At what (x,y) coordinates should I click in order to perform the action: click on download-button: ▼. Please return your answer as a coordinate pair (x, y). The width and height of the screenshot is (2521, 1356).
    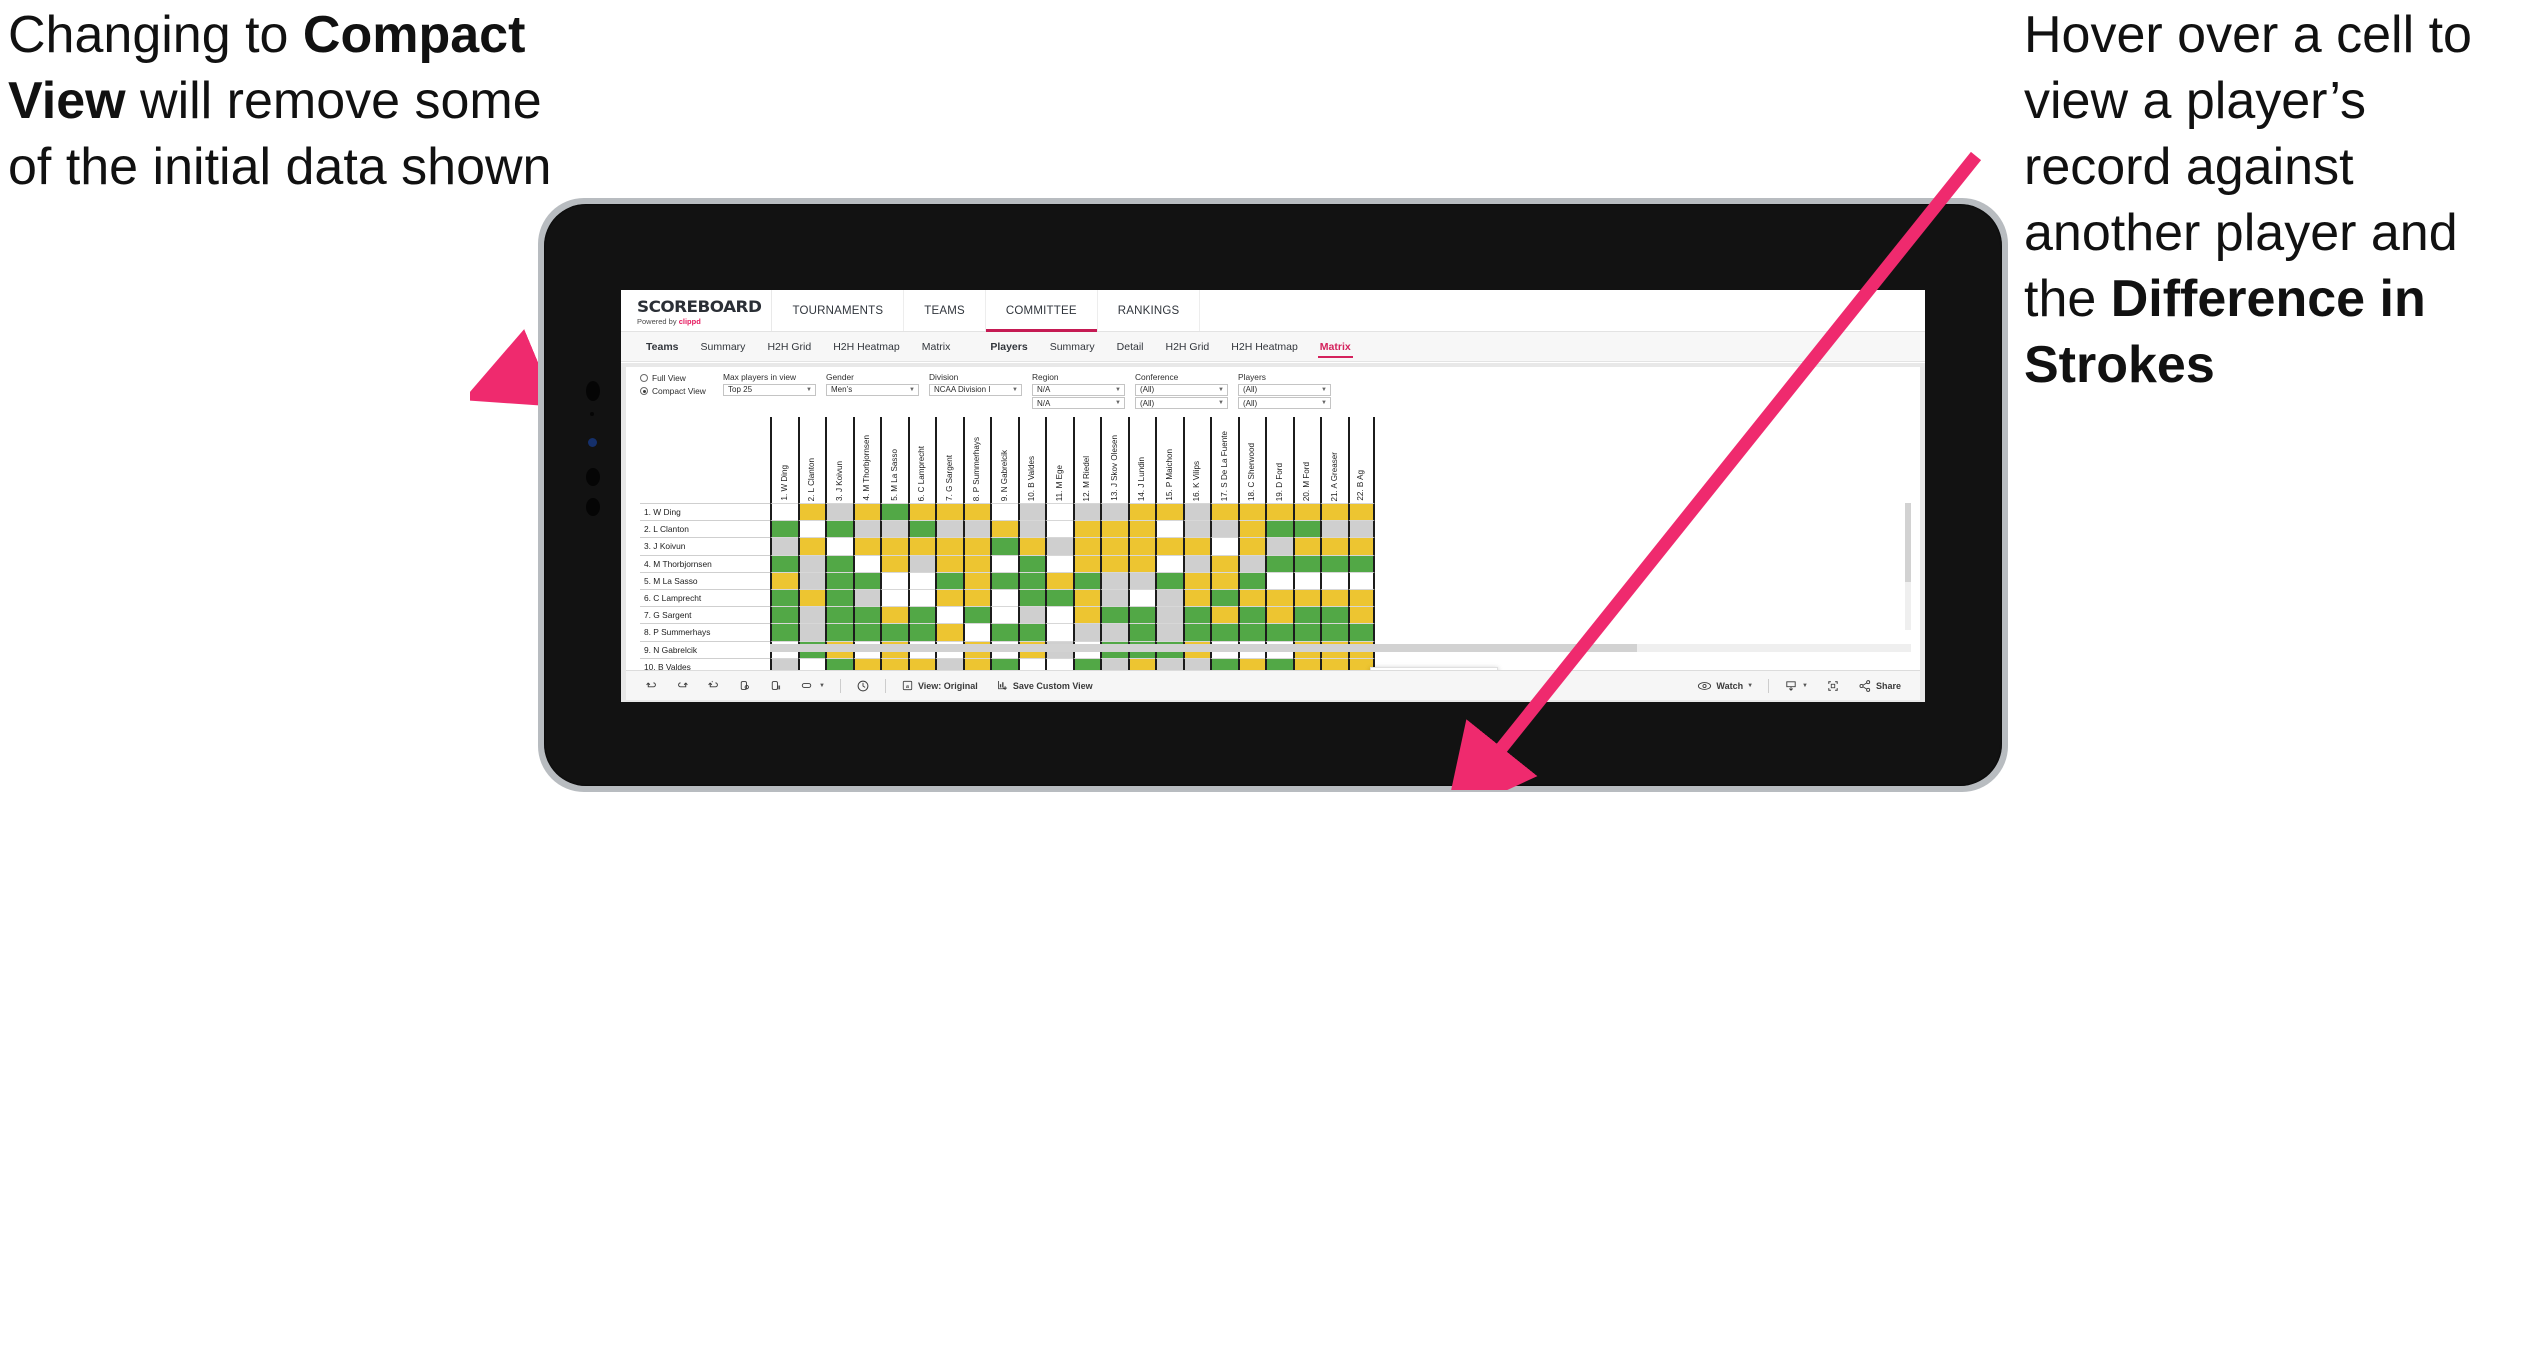
    Looking at the image, I should click on (1796, 686).